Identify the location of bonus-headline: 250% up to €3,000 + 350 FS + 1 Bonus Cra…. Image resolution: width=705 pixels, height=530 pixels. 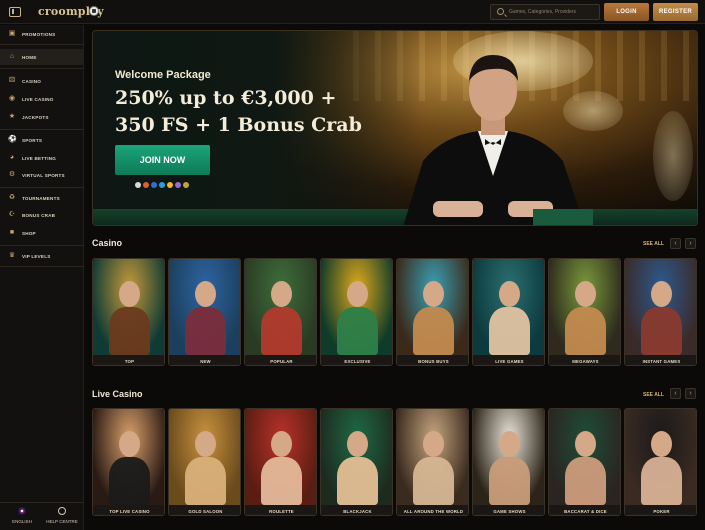
(265, 112).